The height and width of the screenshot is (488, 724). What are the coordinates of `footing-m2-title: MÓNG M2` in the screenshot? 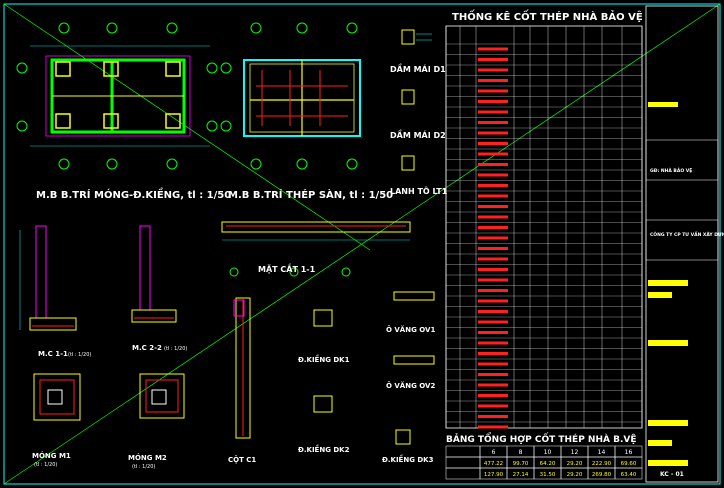 It's located at (147, 457).